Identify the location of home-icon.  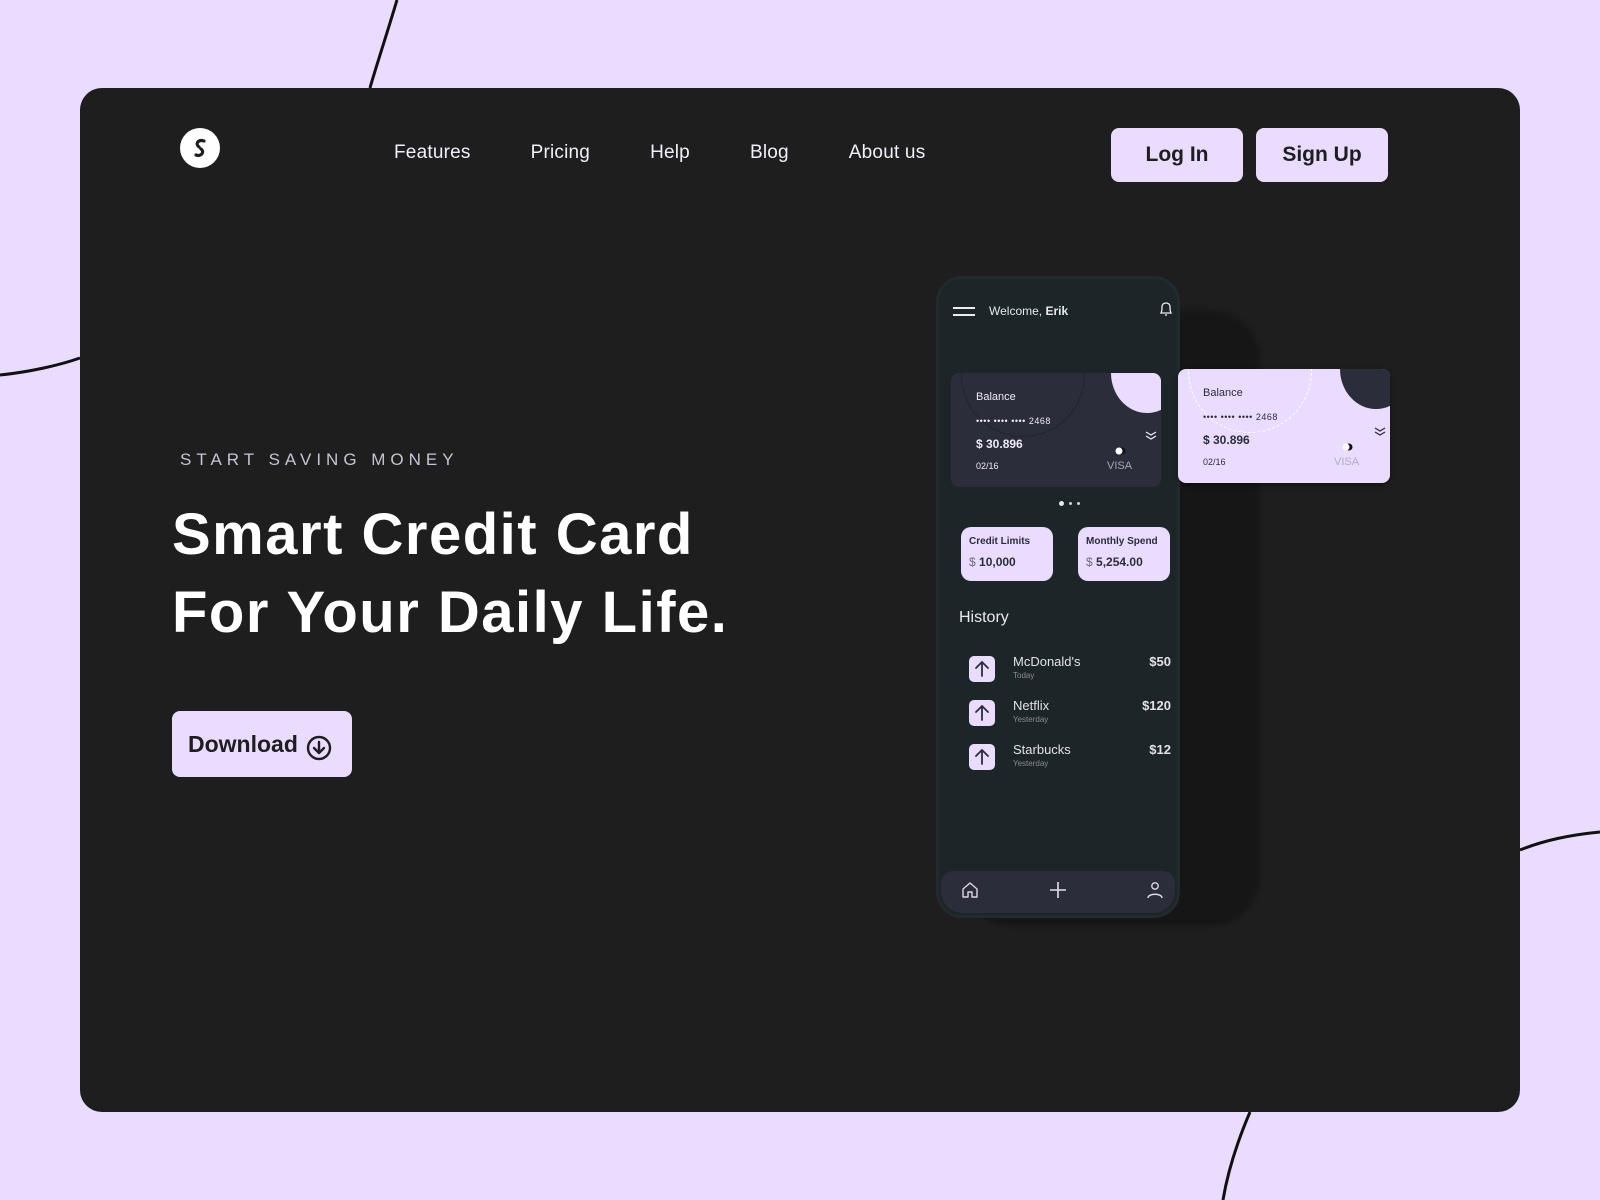
(970, 890).